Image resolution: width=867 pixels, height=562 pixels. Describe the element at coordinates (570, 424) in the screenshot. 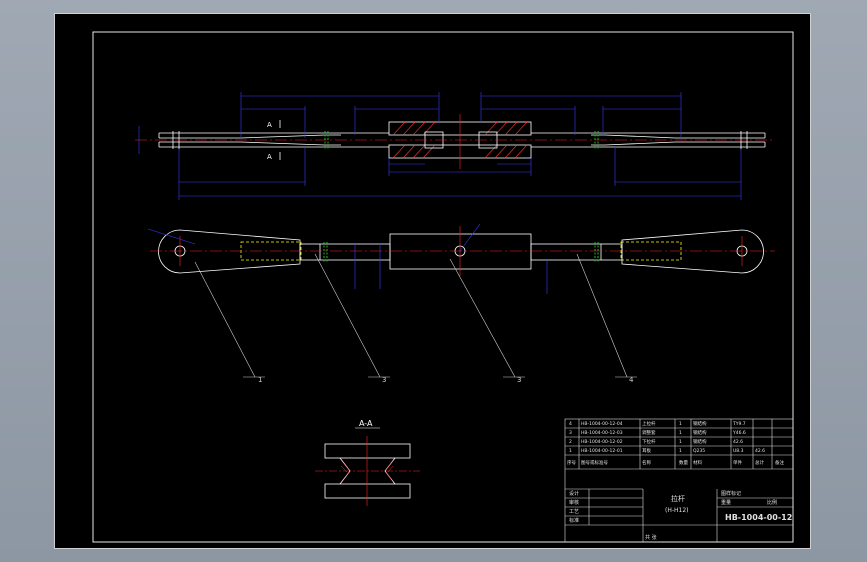

I see `bom-cell: 4` at that location.